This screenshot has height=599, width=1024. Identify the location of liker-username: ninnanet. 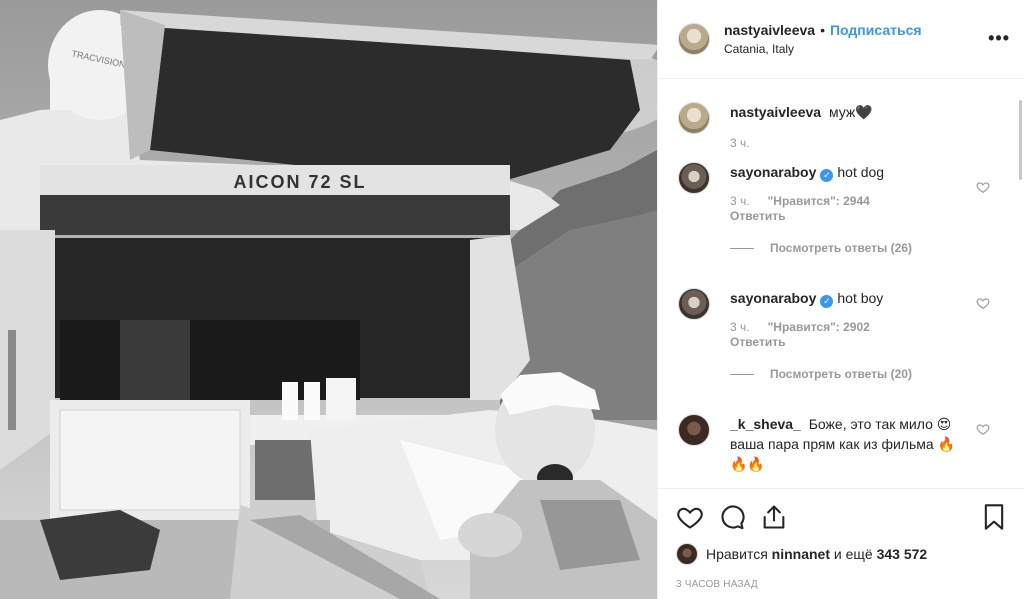
(801, 554).